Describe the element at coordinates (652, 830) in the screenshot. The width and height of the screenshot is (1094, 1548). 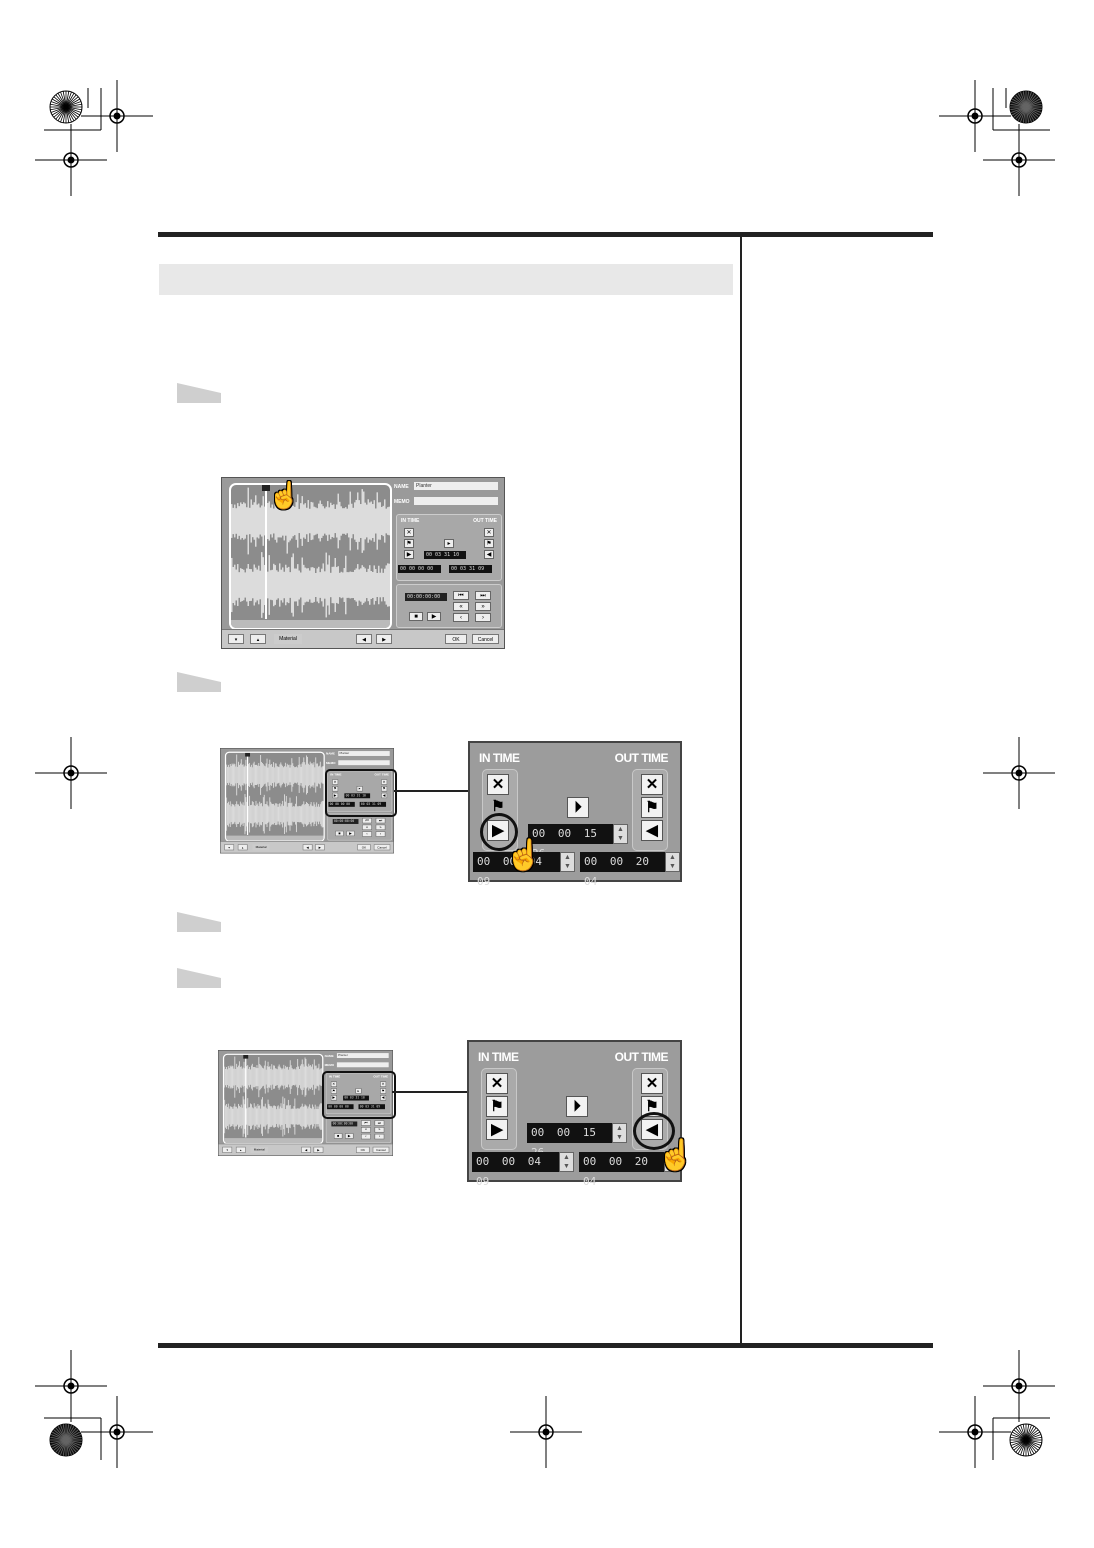
I see `set-out-point-button: ◀` at that location.